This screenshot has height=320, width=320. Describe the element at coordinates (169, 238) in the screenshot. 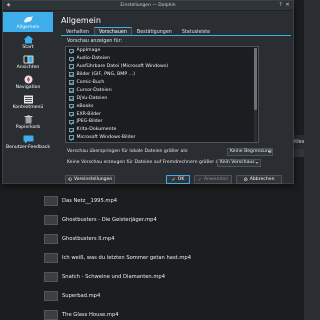

I see `file-row: Ghostbusters II.mp4` at that location.